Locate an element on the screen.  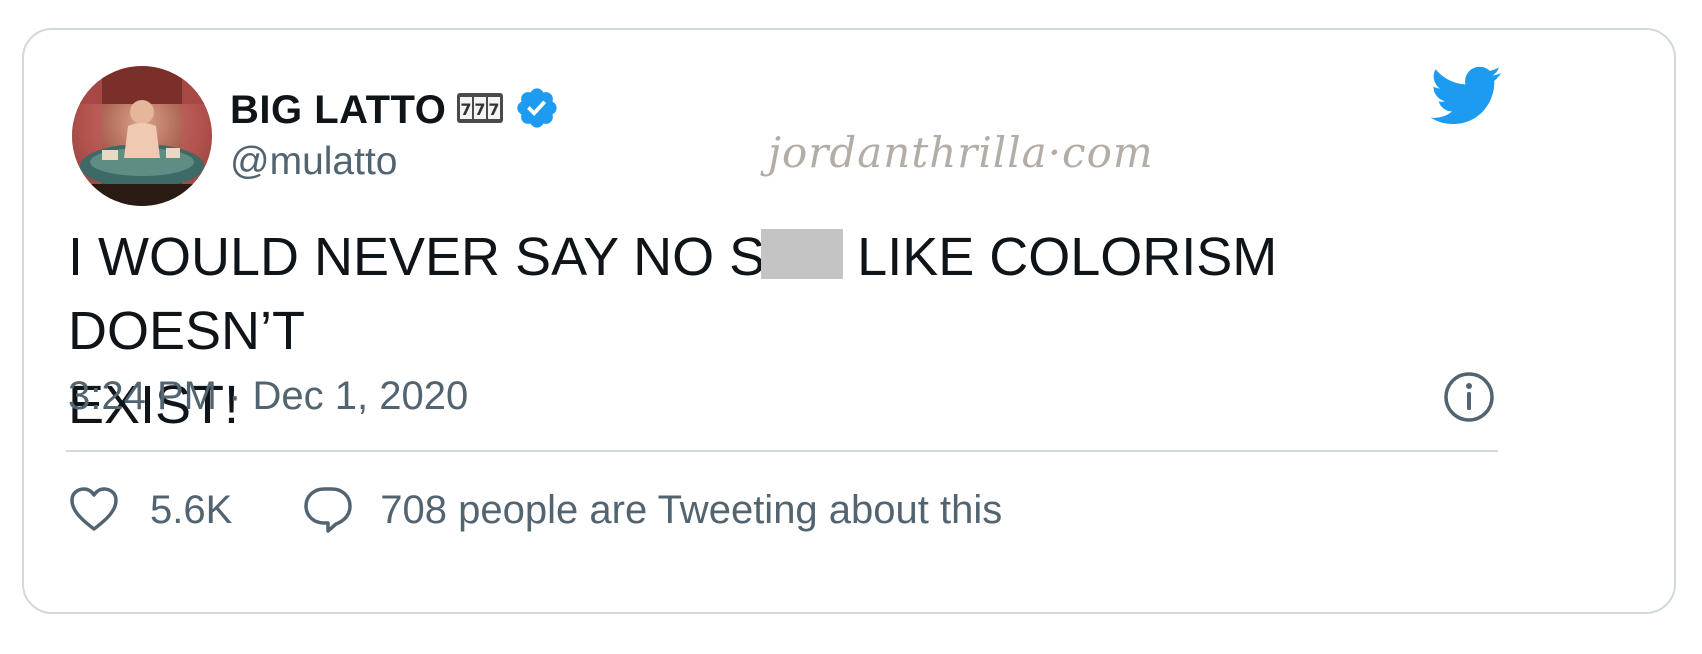
action-bar: 5.6K 708 people are Tweeting about this is located at coordinates (535, 510).